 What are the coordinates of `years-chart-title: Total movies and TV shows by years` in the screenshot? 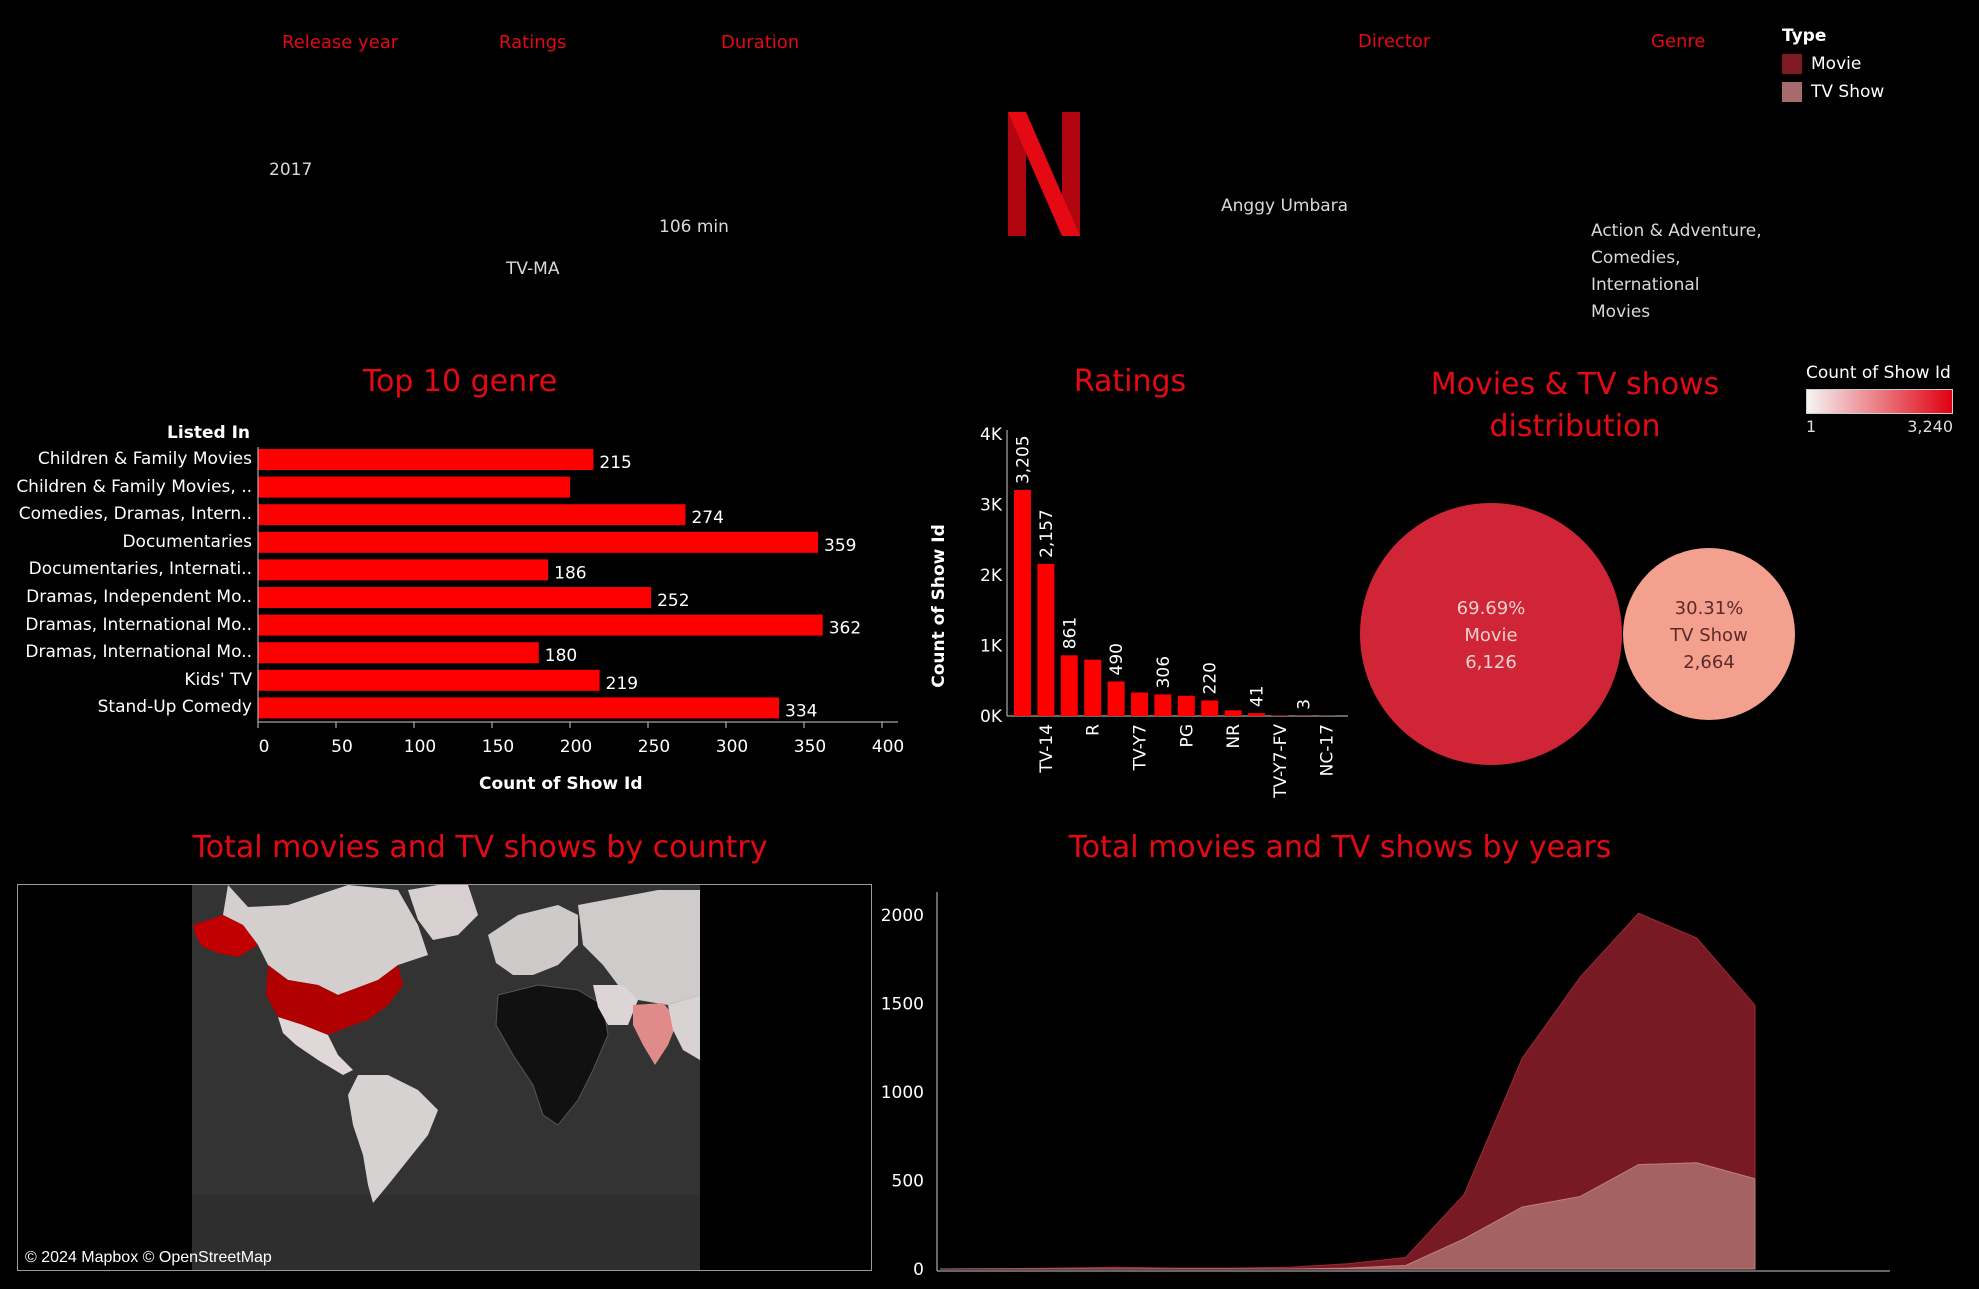 It's located at (1340, 847).